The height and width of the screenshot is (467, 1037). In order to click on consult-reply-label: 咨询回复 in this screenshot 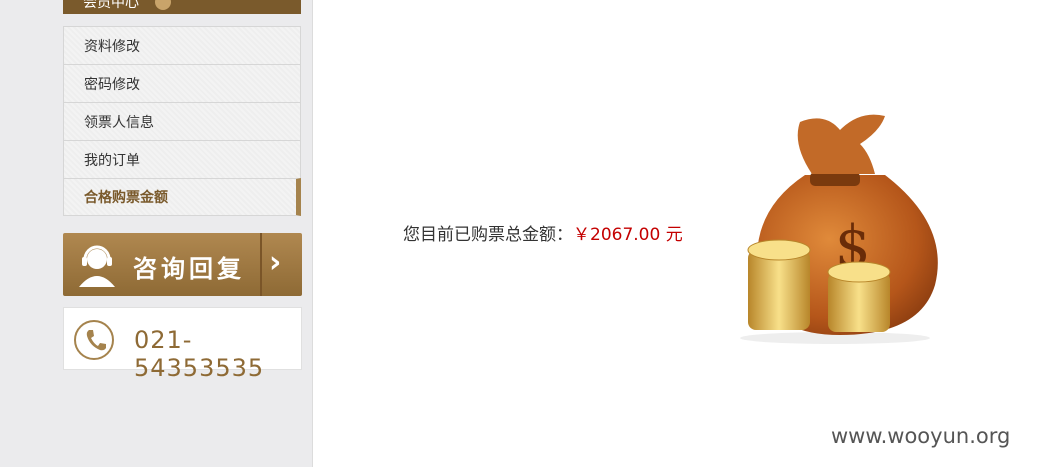, I will do `click(189, 269)`.